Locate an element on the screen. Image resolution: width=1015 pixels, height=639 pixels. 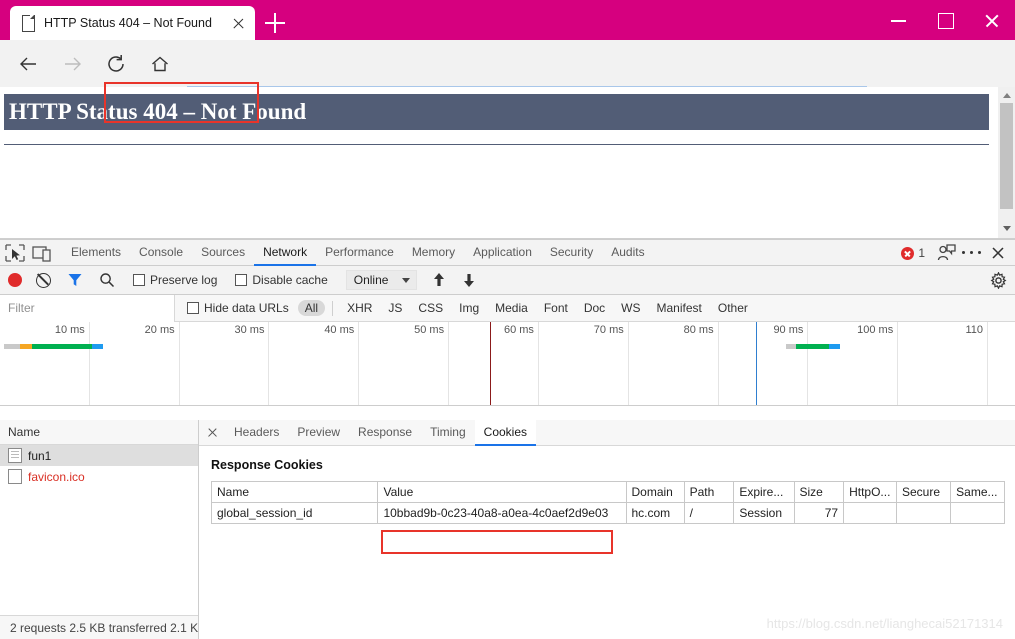
type-filter-css: CSS is located at coordinates (430, 308).